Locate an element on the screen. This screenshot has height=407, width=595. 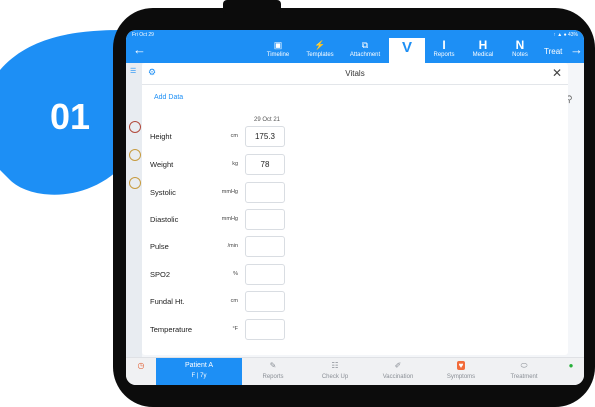
add-data-button: Add Data is located at coordinates (168, 97).